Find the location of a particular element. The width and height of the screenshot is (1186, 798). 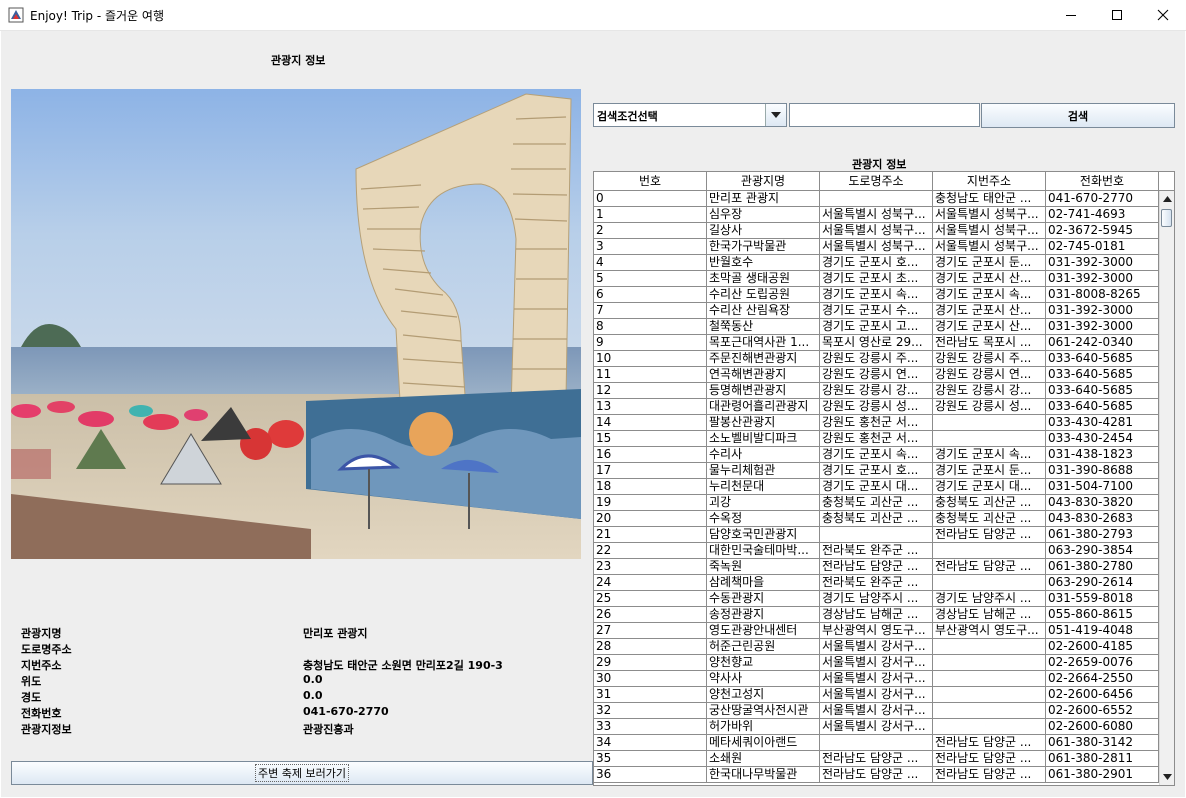

cell-name: 한국대나무박물관 is located at coordinates (763, 775).